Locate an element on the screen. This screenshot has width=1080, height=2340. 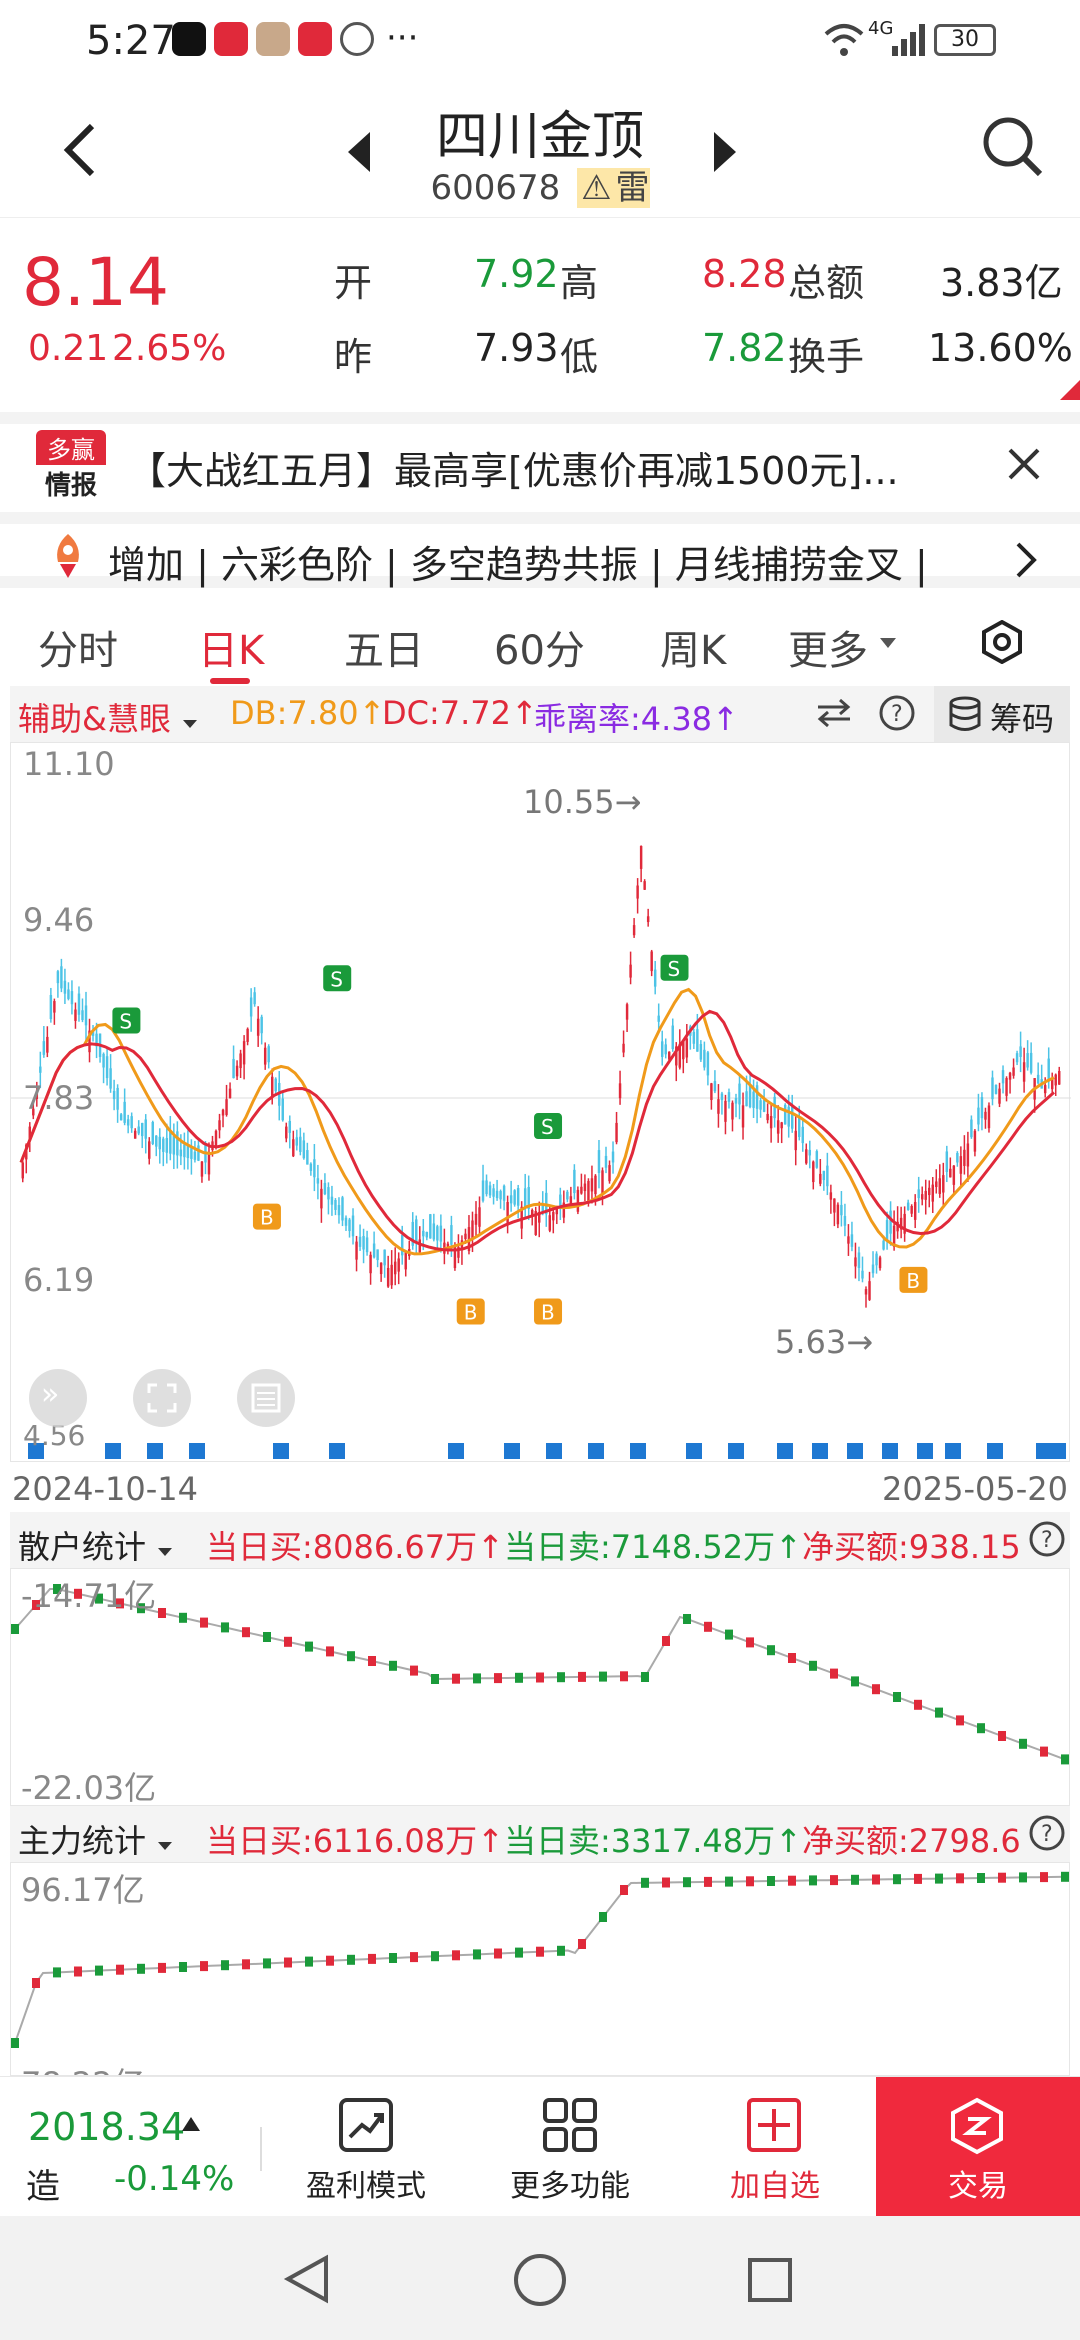
retail-selector: 散户统计 is located at coordinates (96, 1545).